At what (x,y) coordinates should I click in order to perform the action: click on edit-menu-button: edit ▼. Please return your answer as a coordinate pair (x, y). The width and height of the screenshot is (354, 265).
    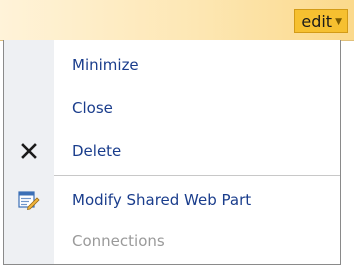
    Looking at the image, I should click on (321, 21).